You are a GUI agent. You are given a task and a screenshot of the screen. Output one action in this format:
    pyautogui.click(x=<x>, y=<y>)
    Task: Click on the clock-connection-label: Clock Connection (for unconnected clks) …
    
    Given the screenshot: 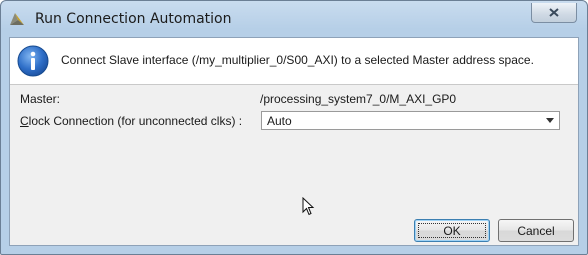 What is the action you would take?
    pyautogui.click(x=131, y=121)
    